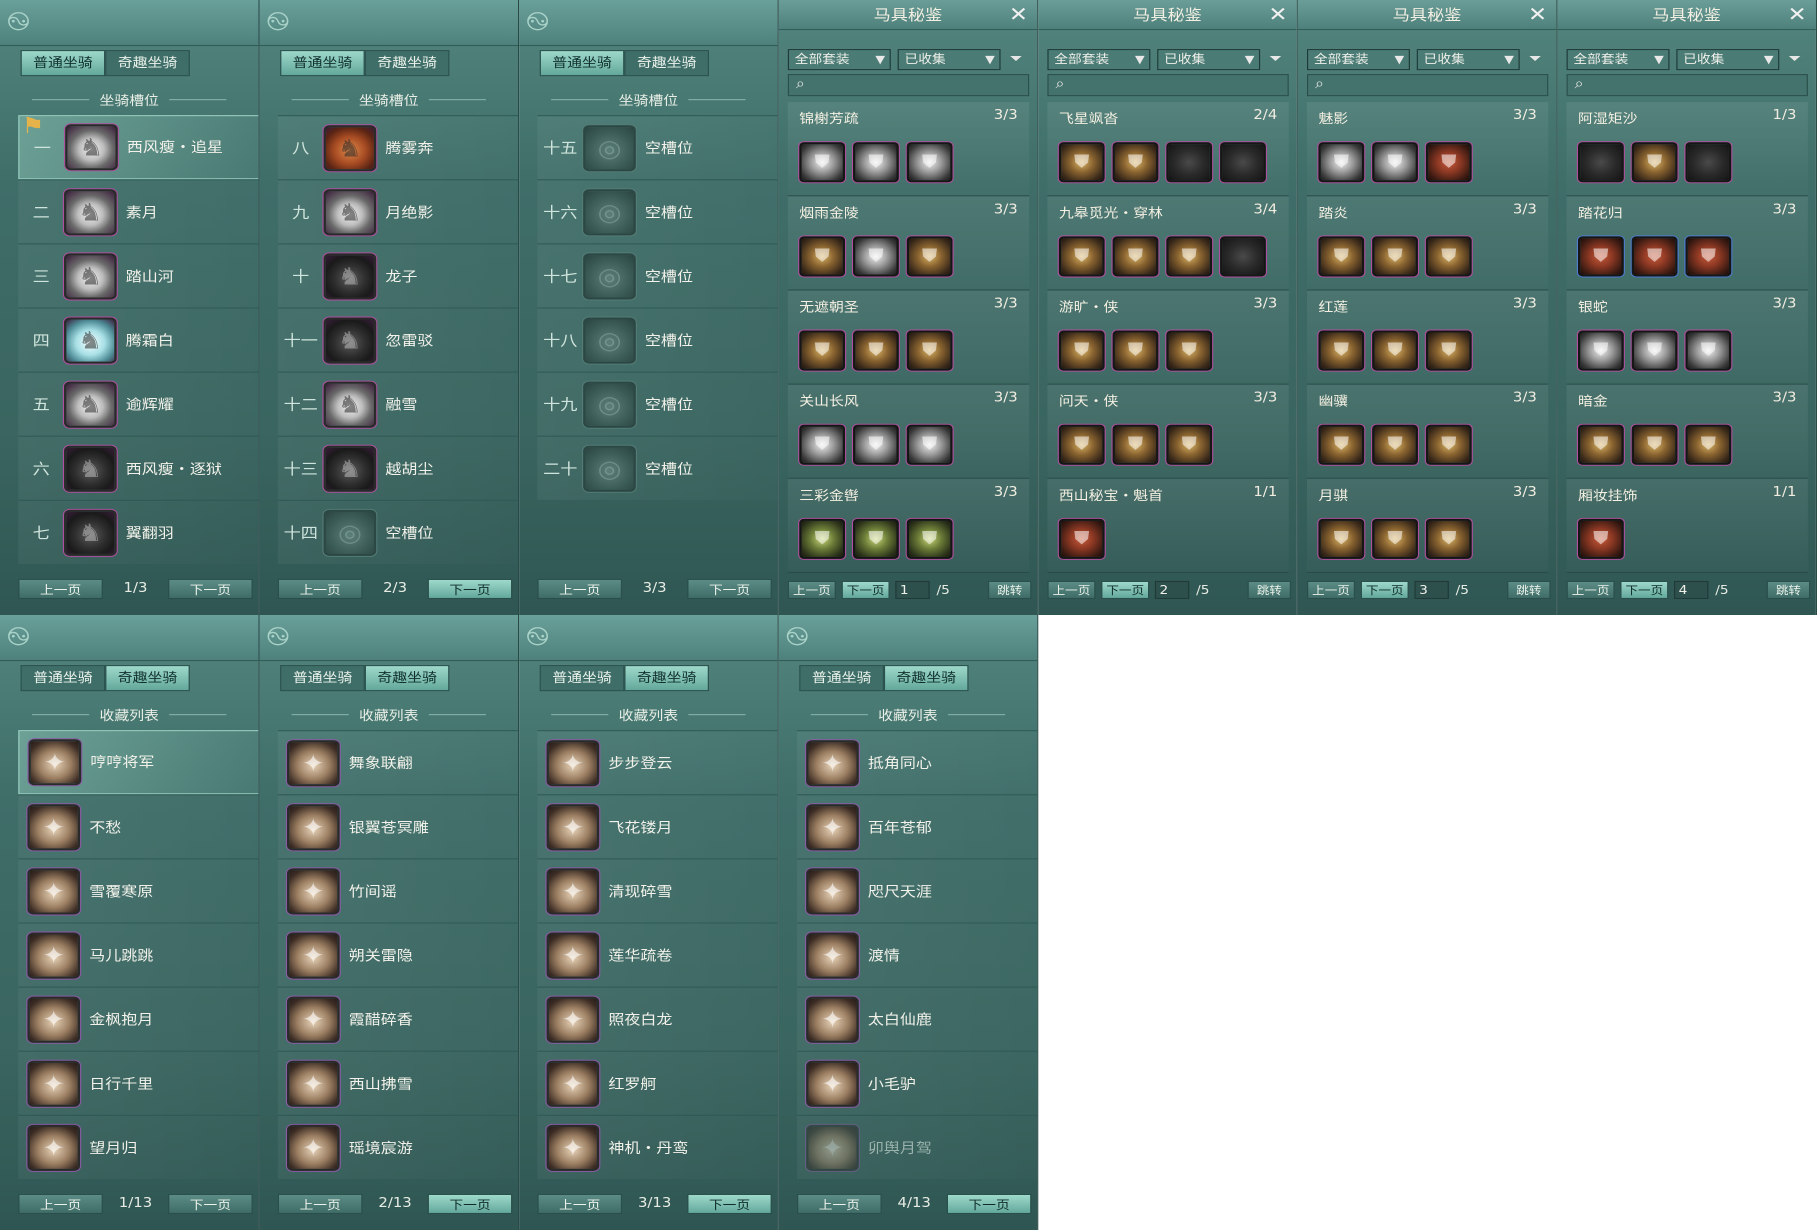 This screenshot has height=1230, width=1817. What do you see at coordinates (138, 467) in the screenshot?
I see `mount-slot-row: 六 ♞ 西风瘦・逐狱` at bounding box center [138, 467].